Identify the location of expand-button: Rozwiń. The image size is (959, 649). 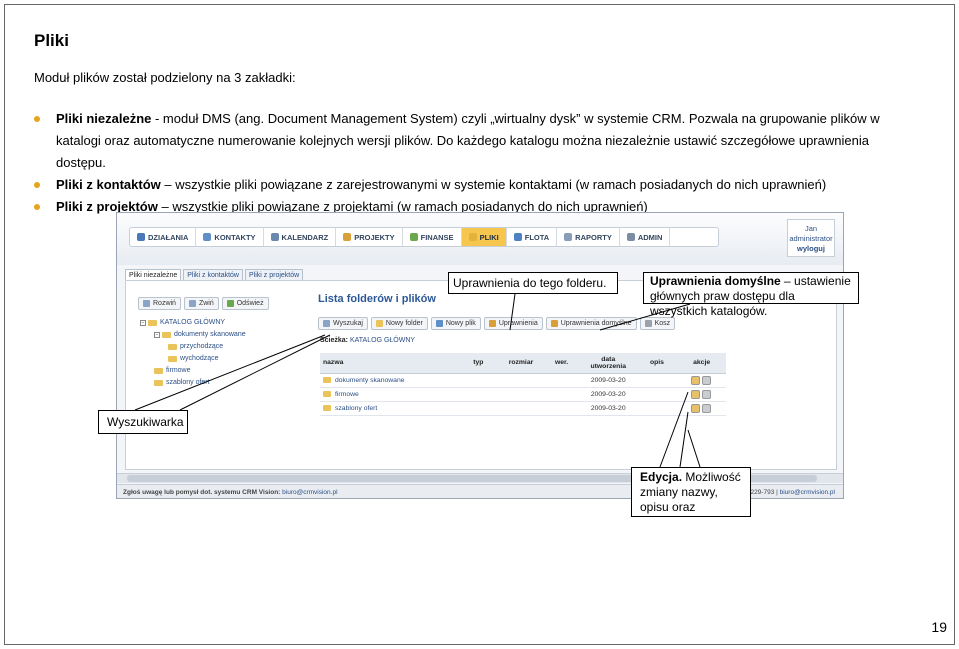
(159, 303).